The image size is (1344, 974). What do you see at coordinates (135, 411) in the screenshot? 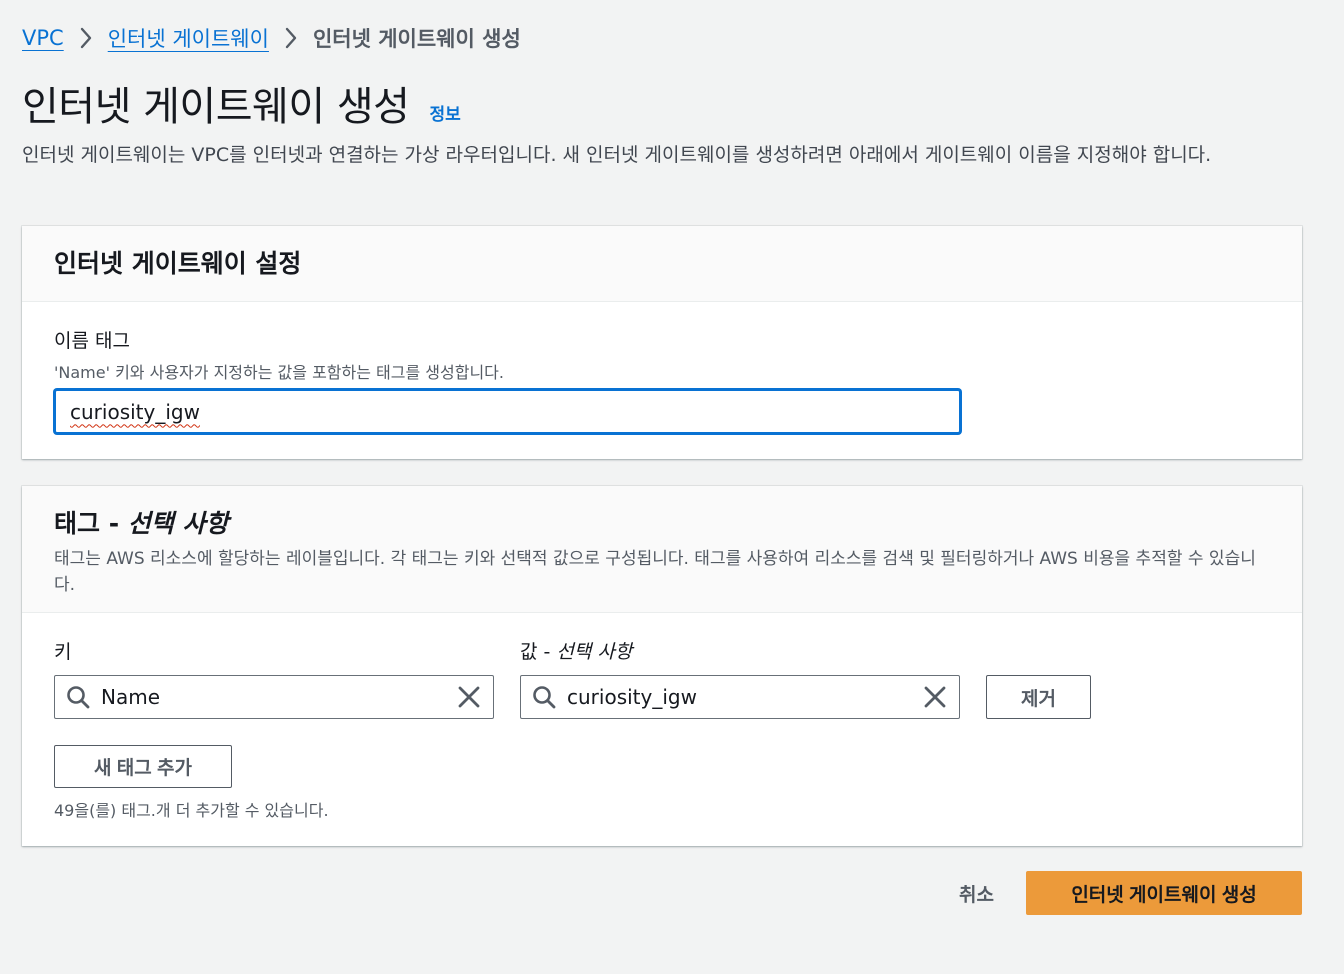
I see `name-tag-input-value: curiosity_igw` at bounding box center [135, 411].